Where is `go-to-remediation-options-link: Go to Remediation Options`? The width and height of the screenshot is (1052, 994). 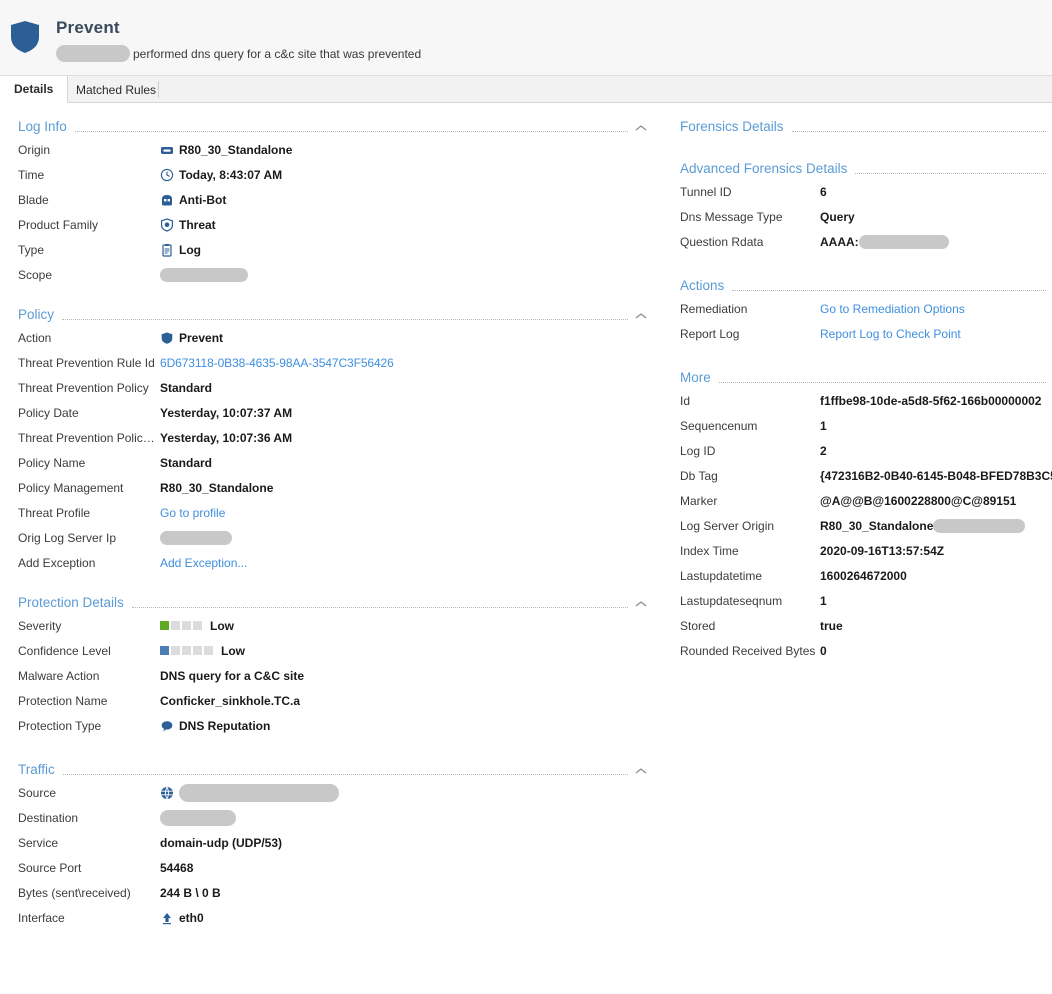 go-to-remediation-options-link: Go to Remediation Options is located at coordinates (892, 309).